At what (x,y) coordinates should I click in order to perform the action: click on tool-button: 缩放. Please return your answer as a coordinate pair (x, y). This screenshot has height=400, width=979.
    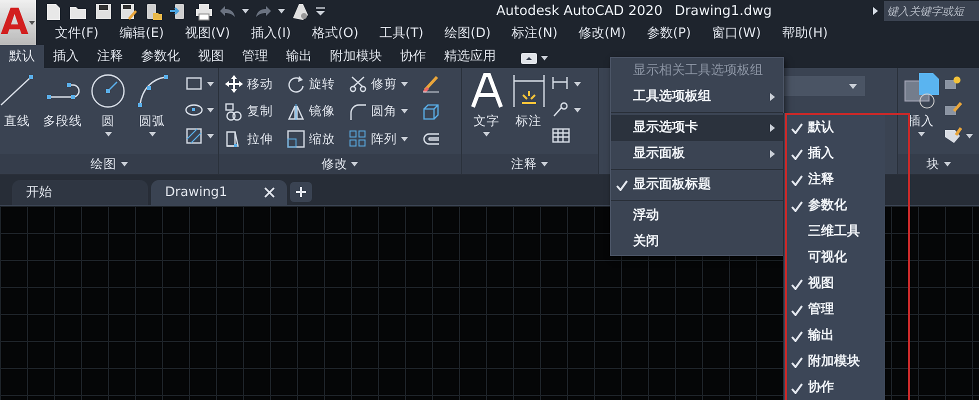
    Looking at the image, I should click on (311, 139).